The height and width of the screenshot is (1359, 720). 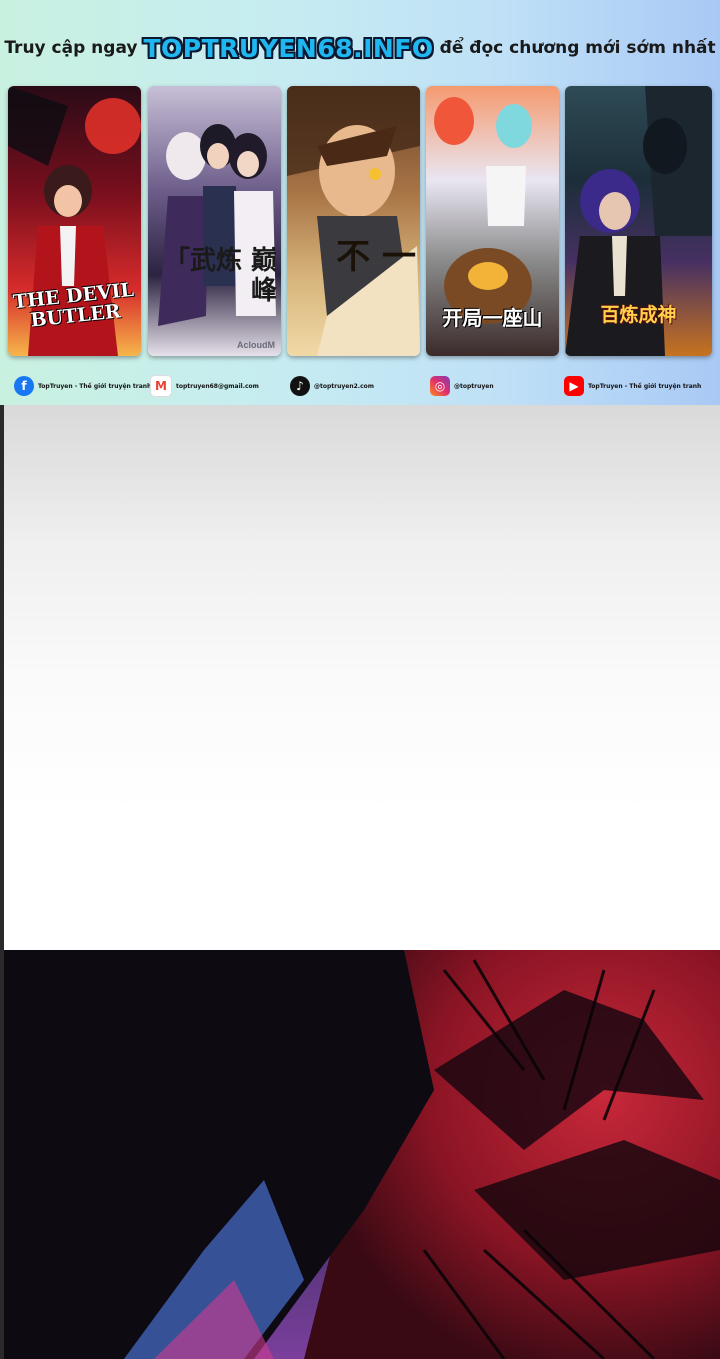 I want to click on cover-title: 「武炼 巅峰, so click(x=220, y=276).